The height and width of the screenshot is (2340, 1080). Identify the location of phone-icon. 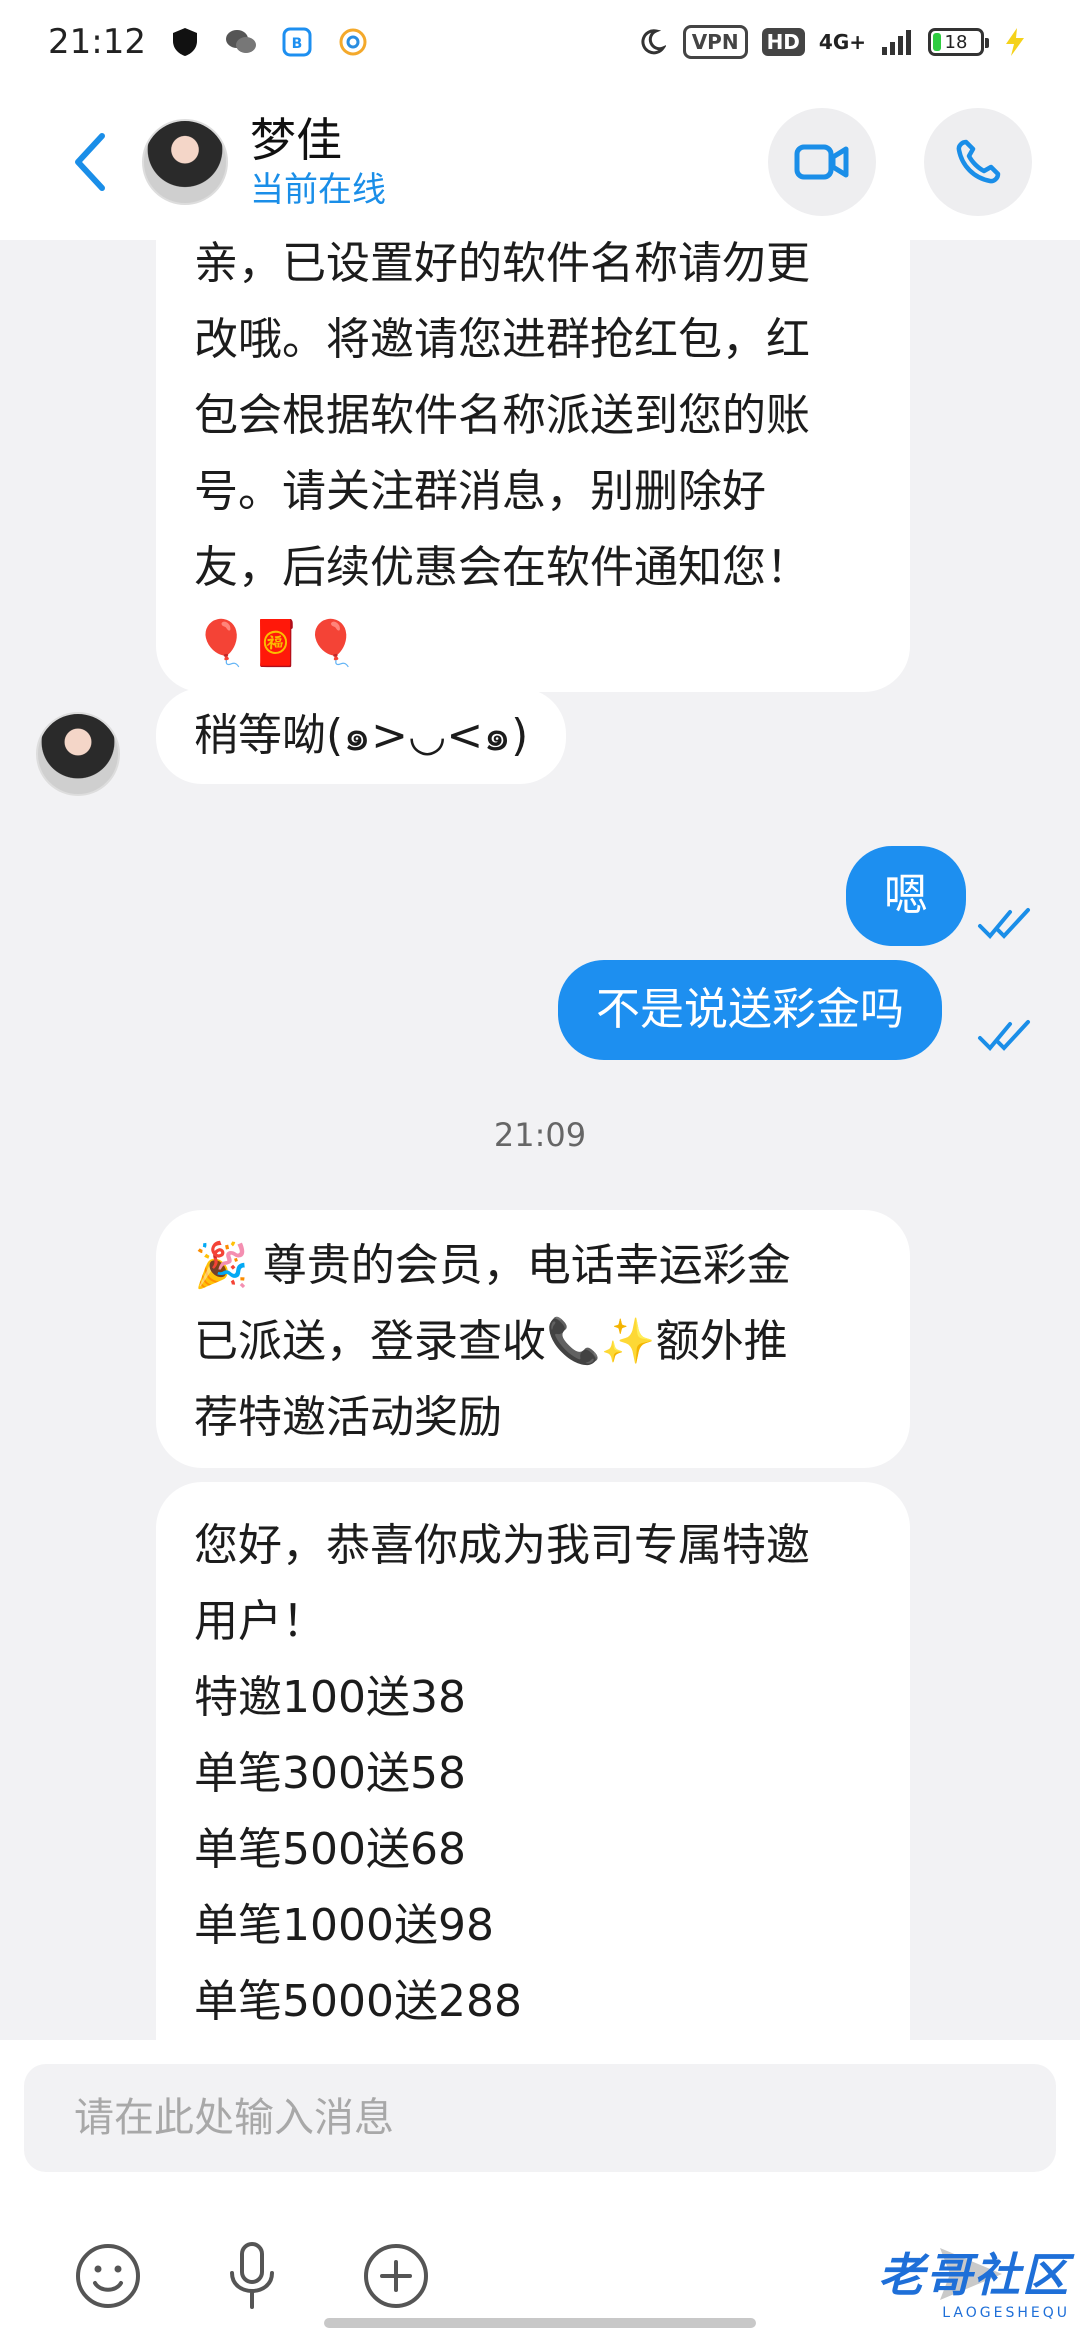
(978, 161).